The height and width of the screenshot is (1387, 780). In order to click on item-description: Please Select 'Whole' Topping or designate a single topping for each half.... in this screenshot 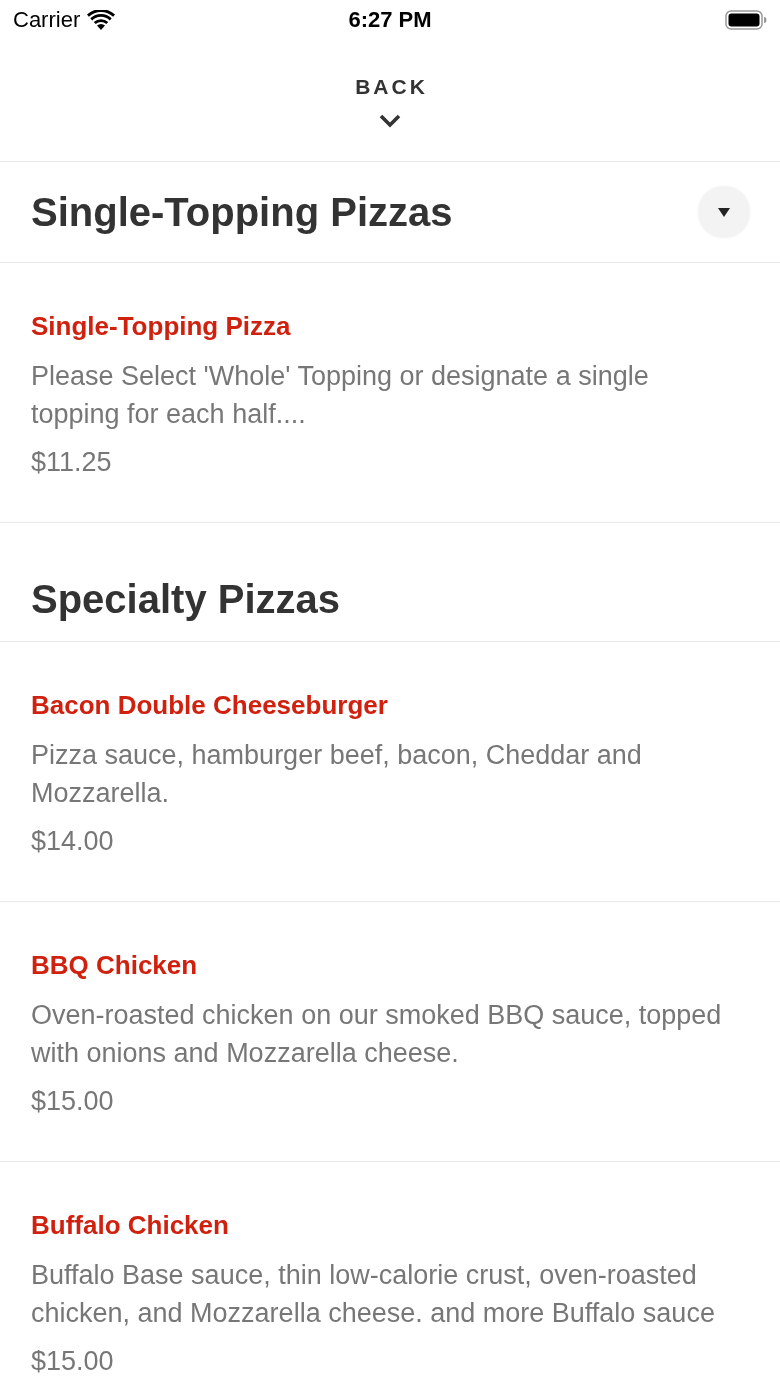, I will do `click(340, 395)`.